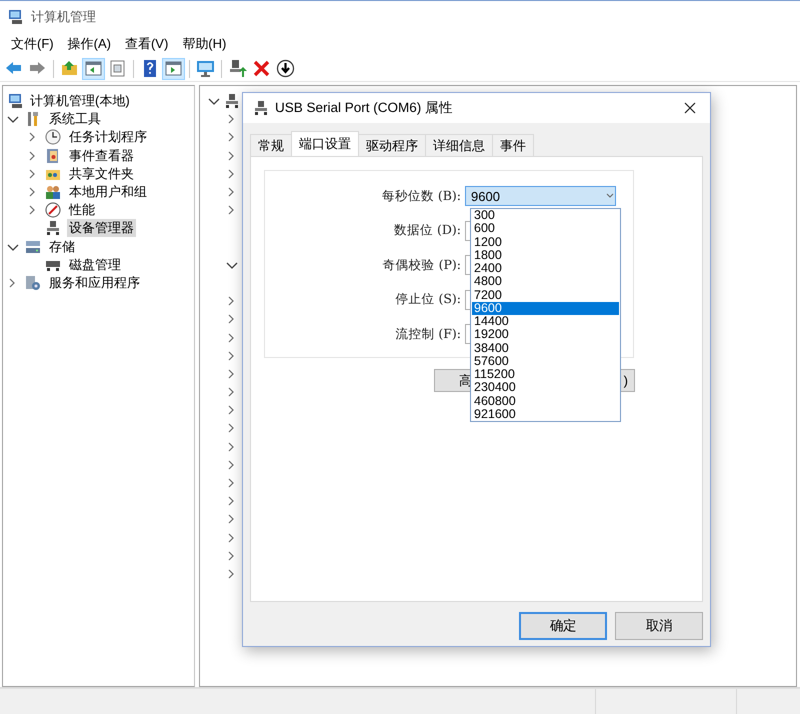  Describe the element at coordinates (421, 265) in the screenshot. I see `field-label: 奇偶校验 (P):` at that location.